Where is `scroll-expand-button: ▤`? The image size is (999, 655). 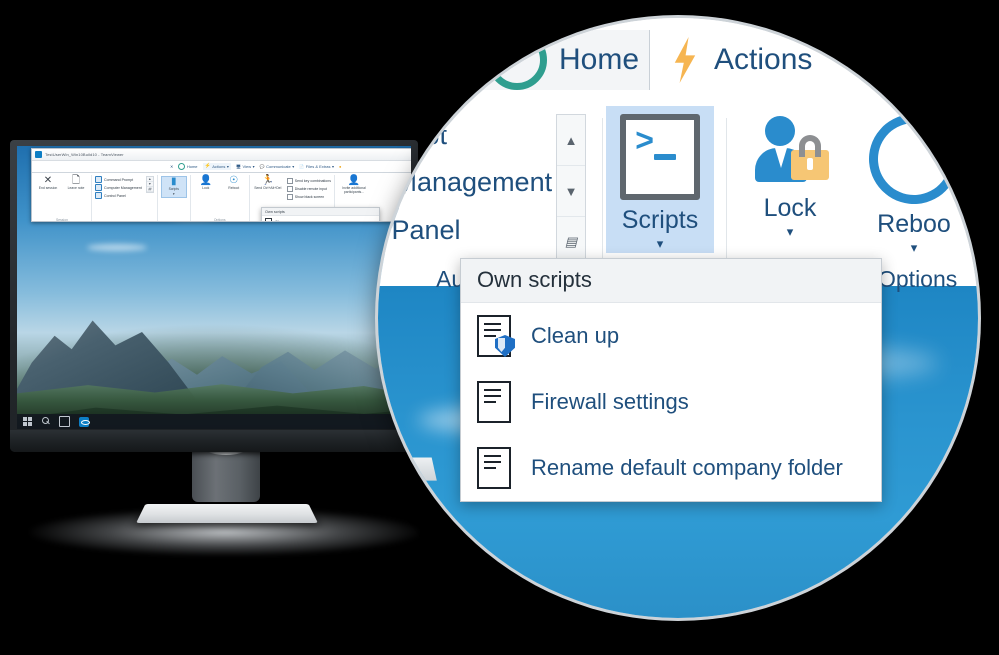 scroll-expand-button: ▤ is located at coordinates (149, 189).